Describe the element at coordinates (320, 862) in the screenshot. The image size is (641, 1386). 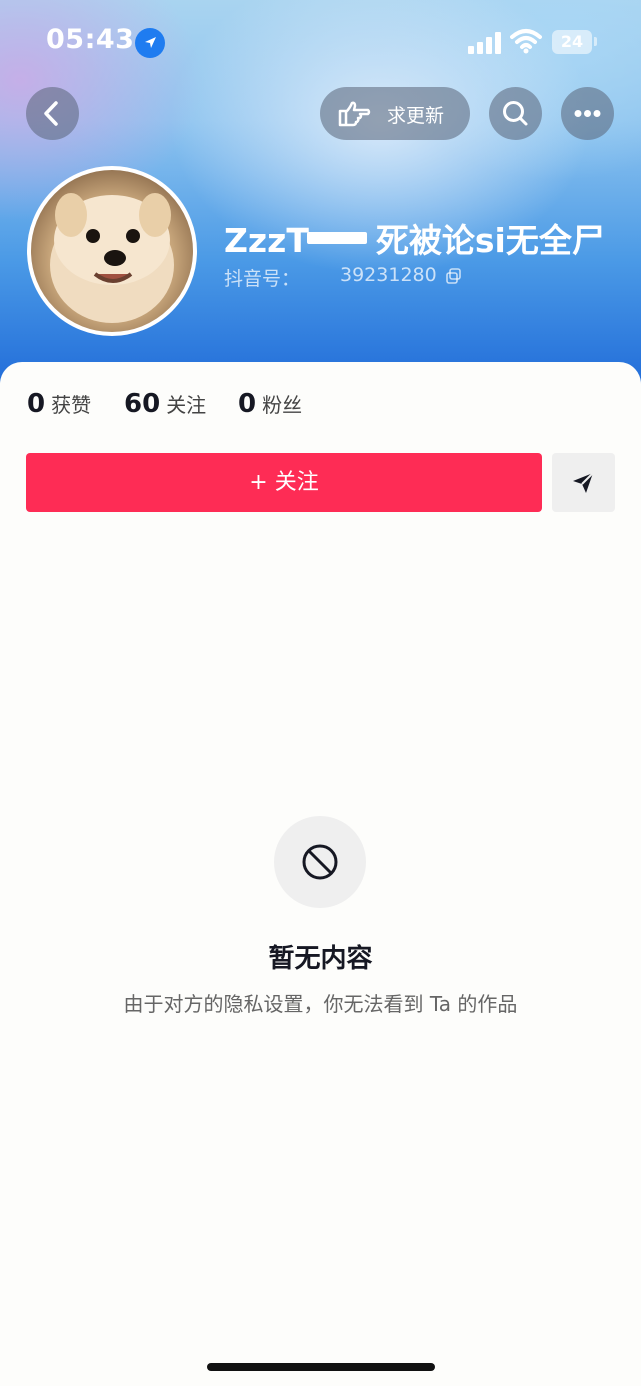
I see `prohibited-icon` at that location.